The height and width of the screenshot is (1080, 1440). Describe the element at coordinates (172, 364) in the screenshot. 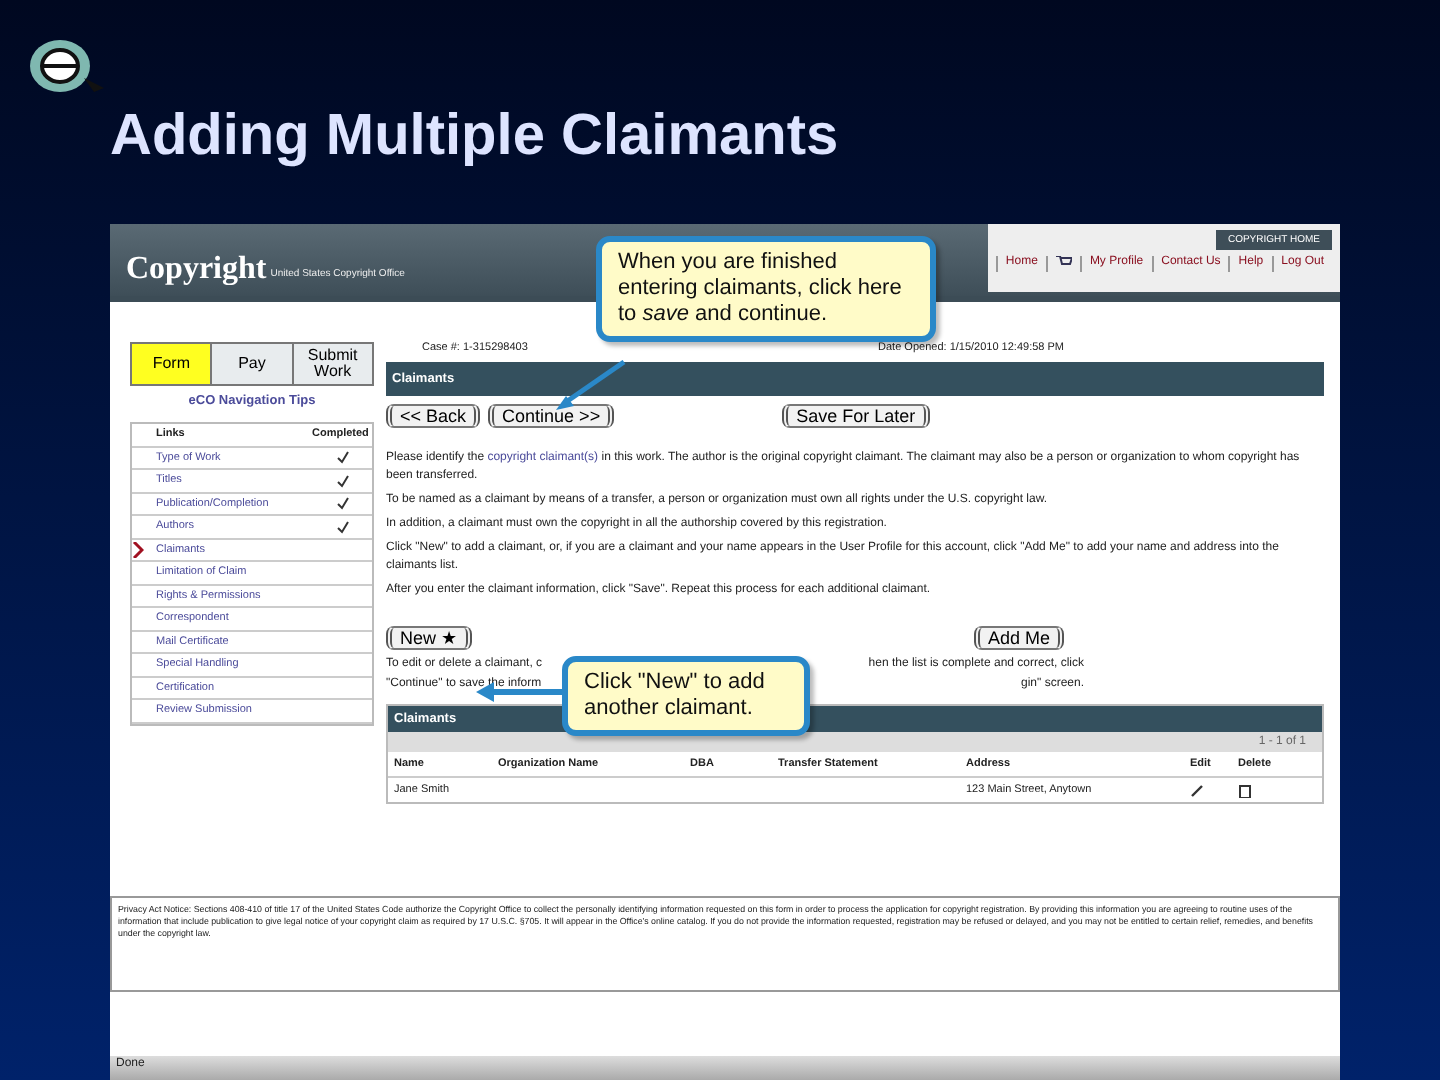

I see `tab: Form` at that location.